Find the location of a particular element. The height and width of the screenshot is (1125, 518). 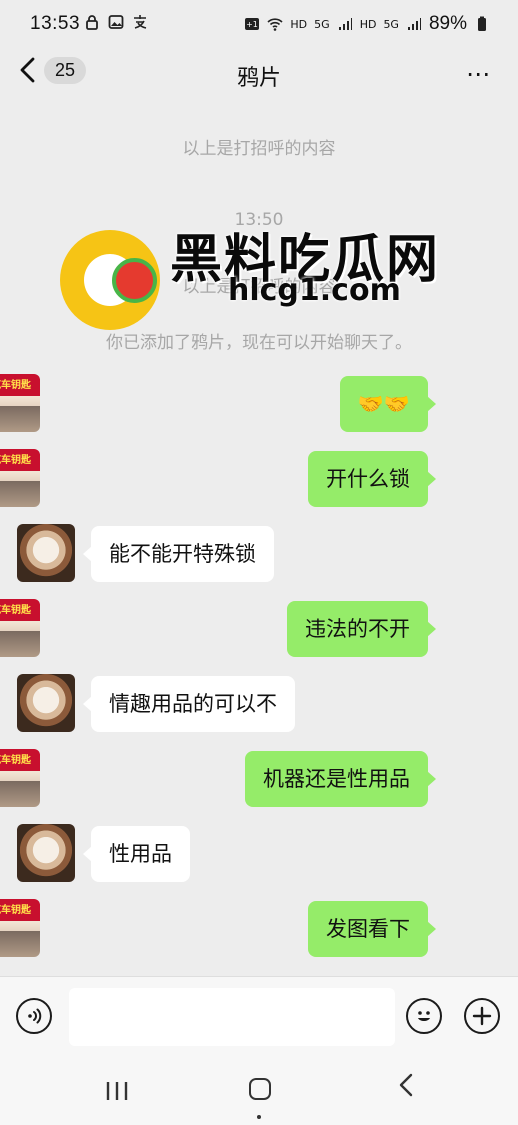

message-row: 🤝🤝 汽车钥匙 is located at coordinates (259, 404).